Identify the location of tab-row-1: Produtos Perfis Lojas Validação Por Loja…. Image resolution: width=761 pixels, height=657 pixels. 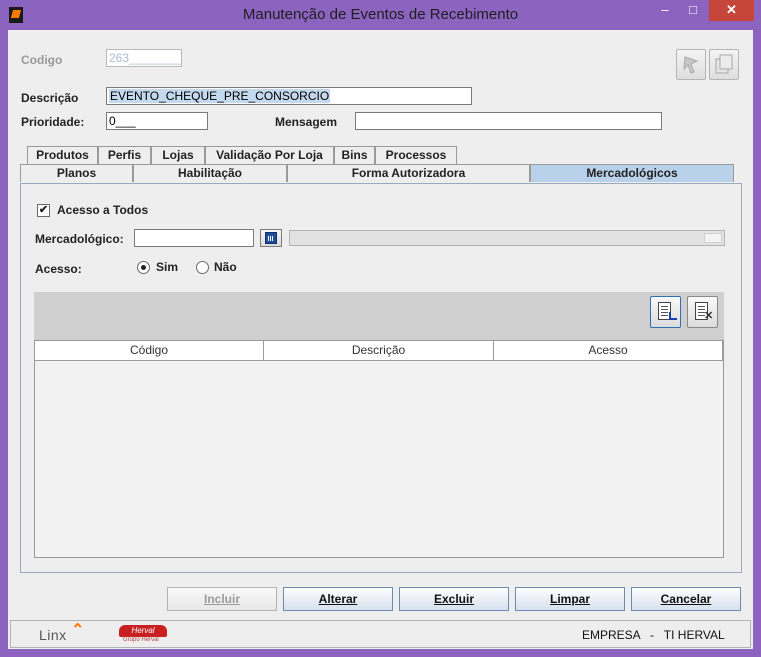
(240, 155).